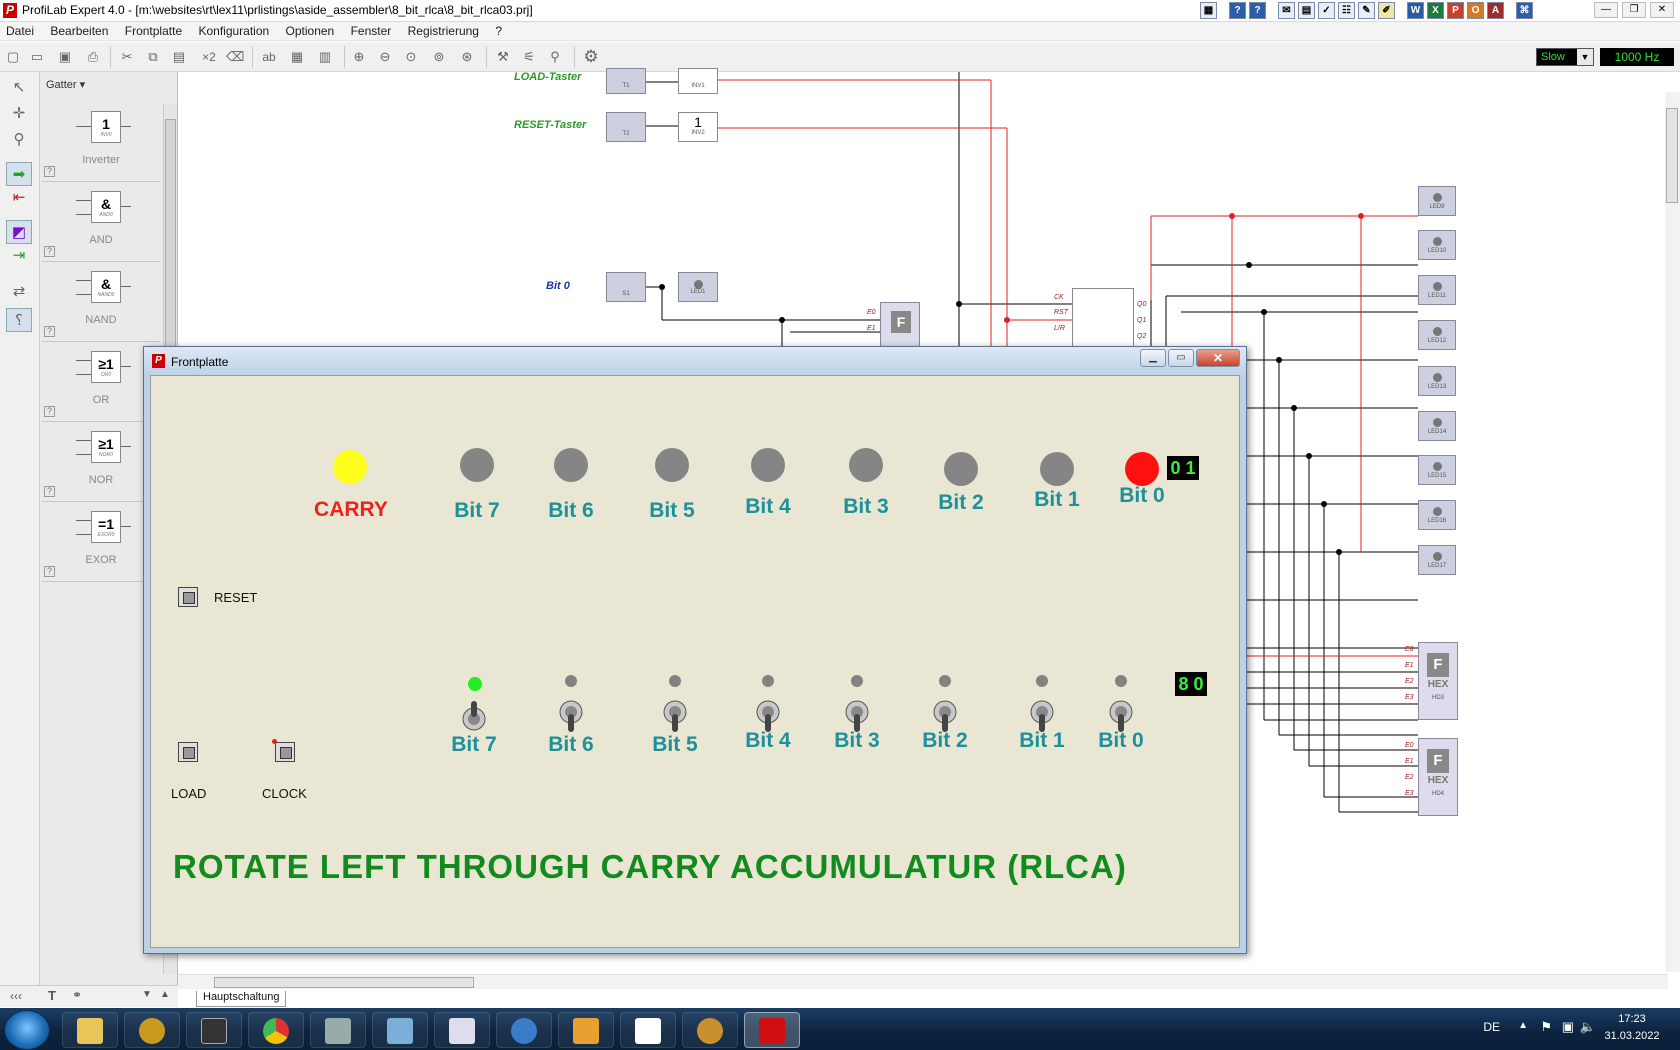 The image size is (1680, 1050). Describe the element at coordinates (1565, 57) in the screenshot. I see `speed-select: Slow ▼` at that location.